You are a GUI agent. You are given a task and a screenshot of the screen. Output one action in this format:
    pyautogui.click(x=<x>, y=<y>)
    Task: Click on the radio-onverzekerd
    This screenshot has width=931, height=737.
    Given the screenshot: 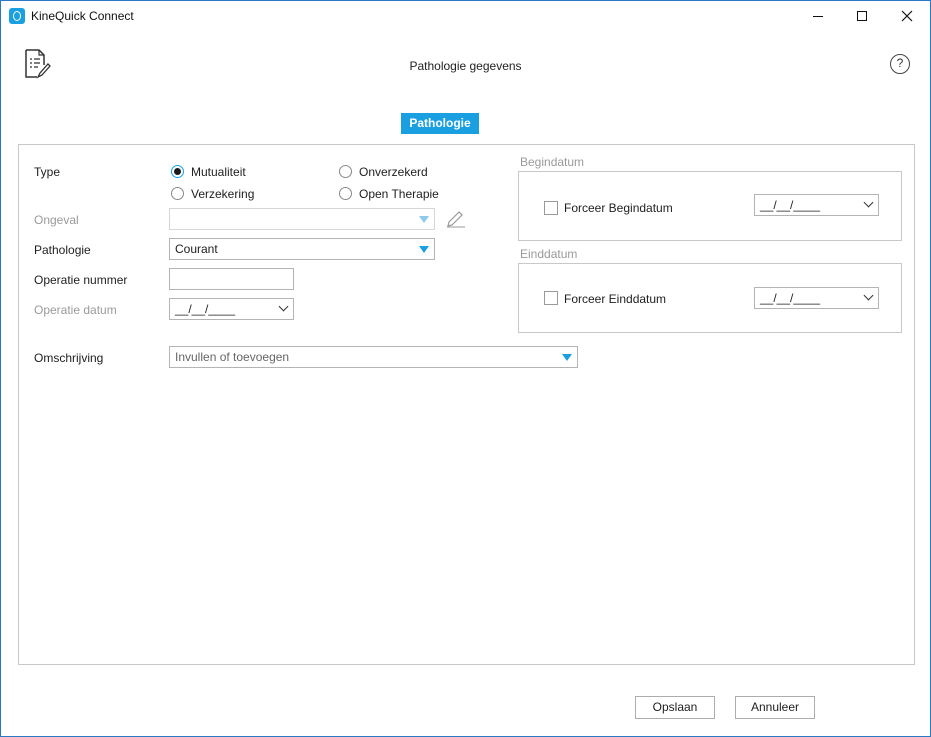 What is the action you would take?
    pyautogui.click(x=345, y=171)
    